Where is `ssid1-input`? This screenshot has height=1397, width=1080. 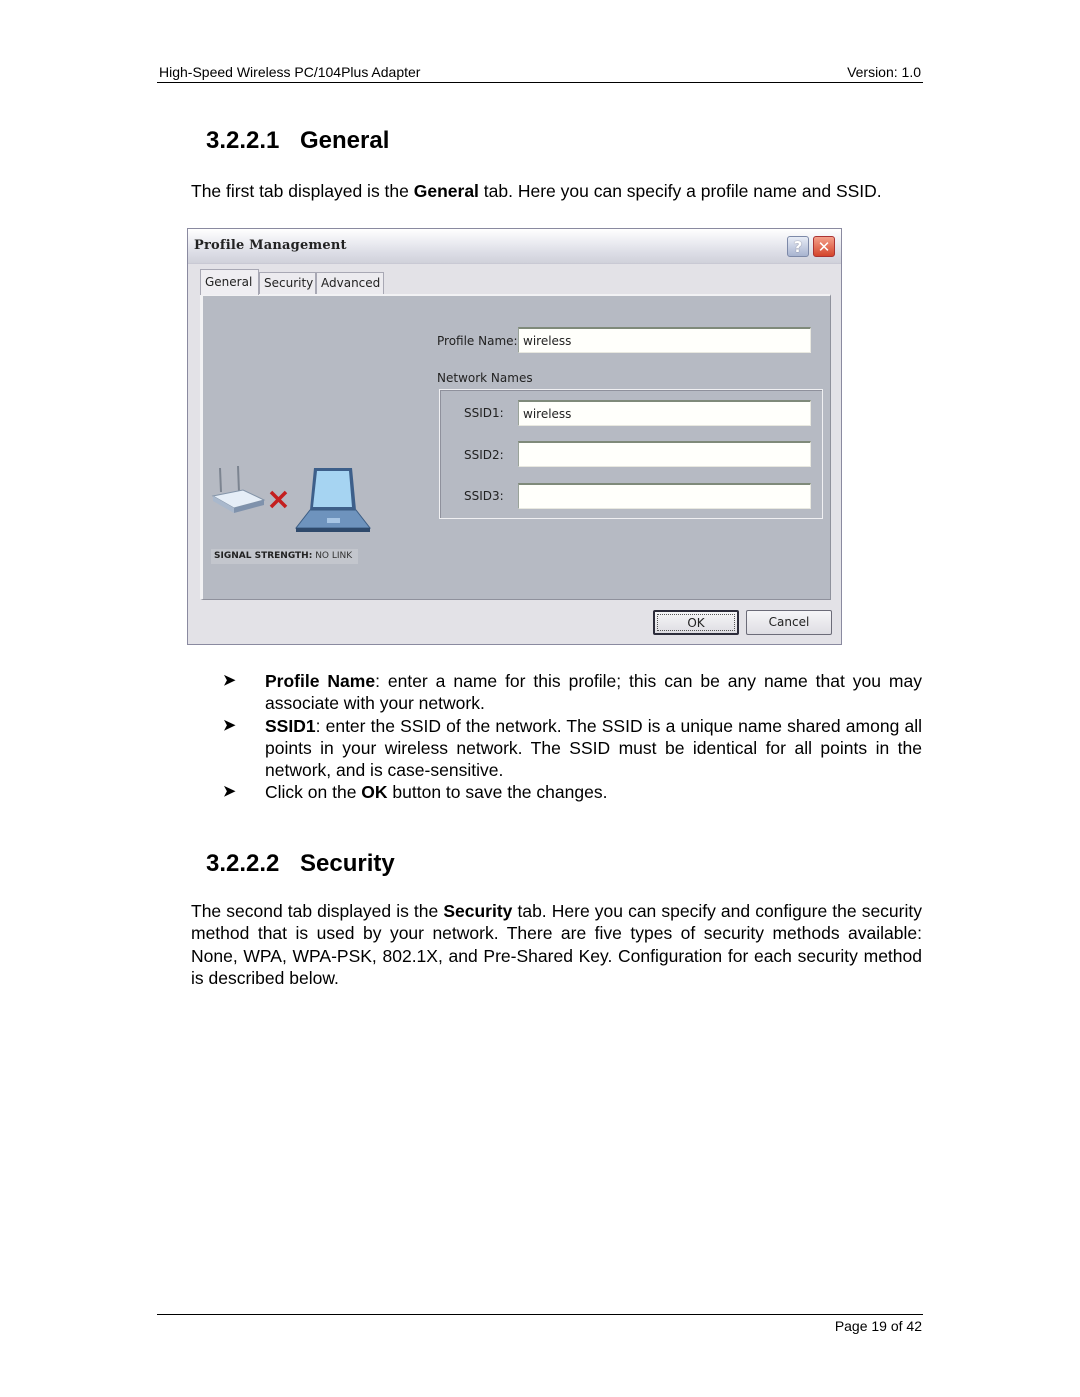
ssid1-input is located at coordinates (664, 413).